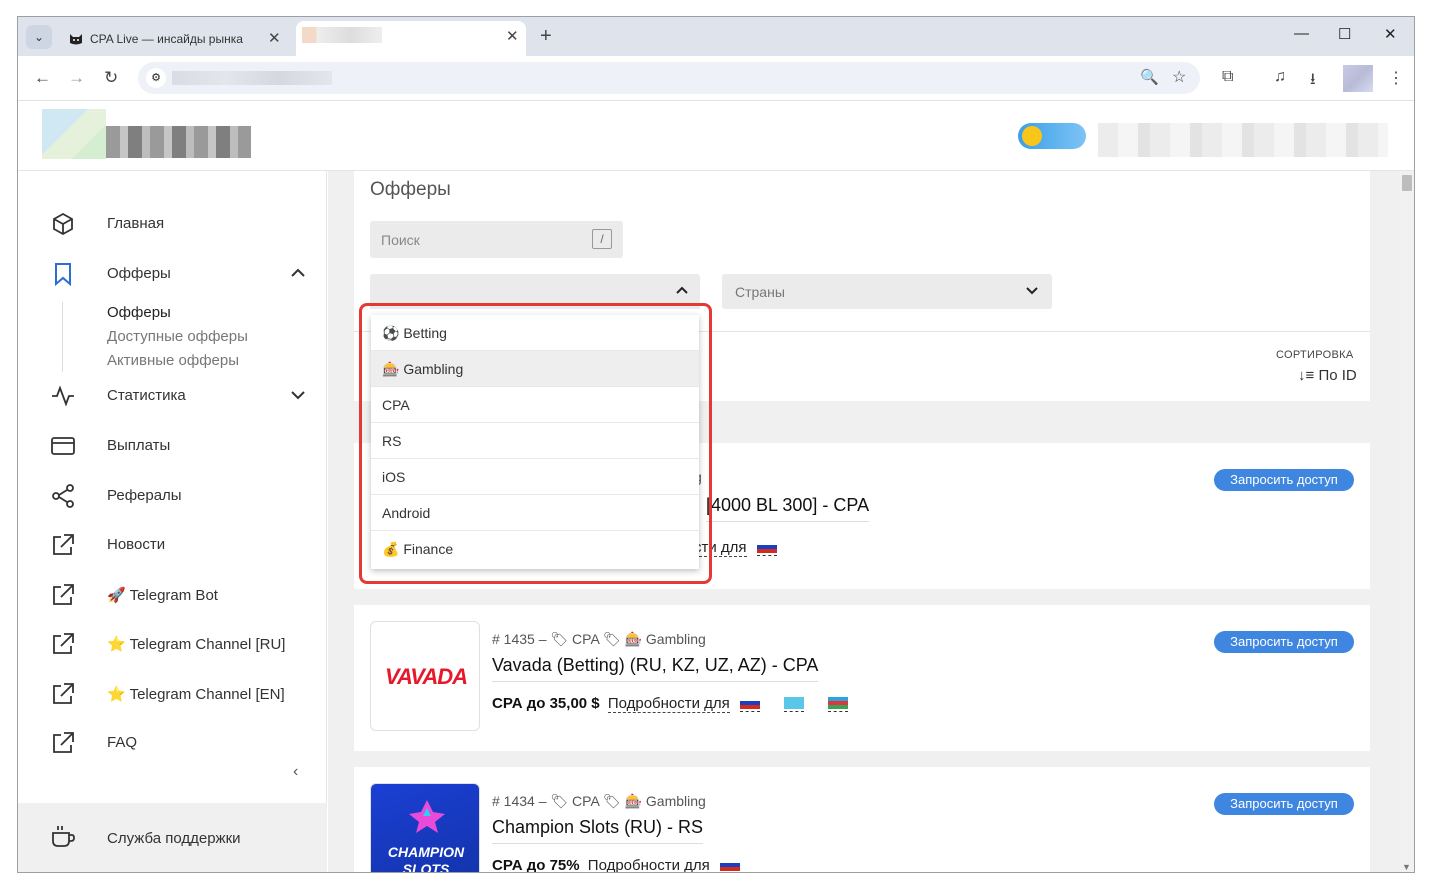  I want to click on search-input: Поиск /, so click(496, 239).